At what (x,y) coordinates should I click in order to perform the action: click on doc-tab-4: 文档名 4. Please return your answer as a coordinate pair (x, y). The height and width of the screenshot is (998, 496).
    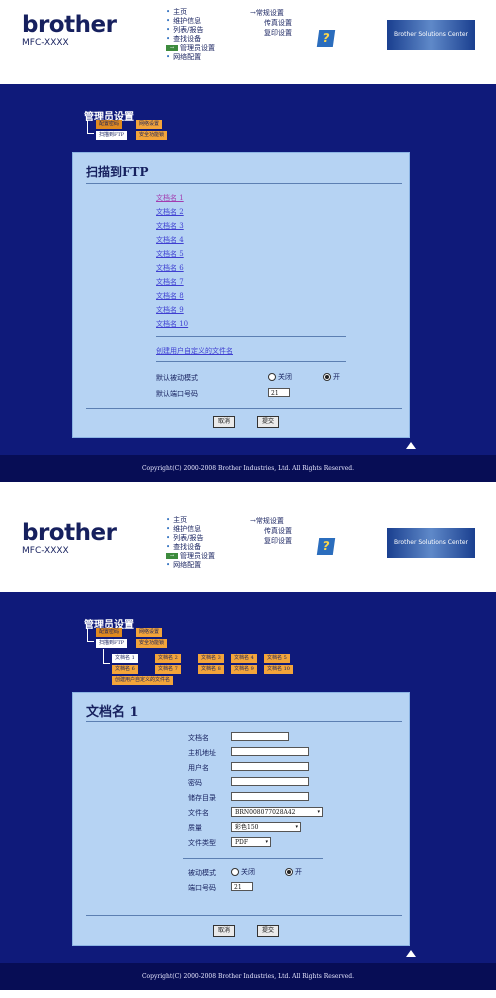
    Looking at the image, I should click on (244, 658).